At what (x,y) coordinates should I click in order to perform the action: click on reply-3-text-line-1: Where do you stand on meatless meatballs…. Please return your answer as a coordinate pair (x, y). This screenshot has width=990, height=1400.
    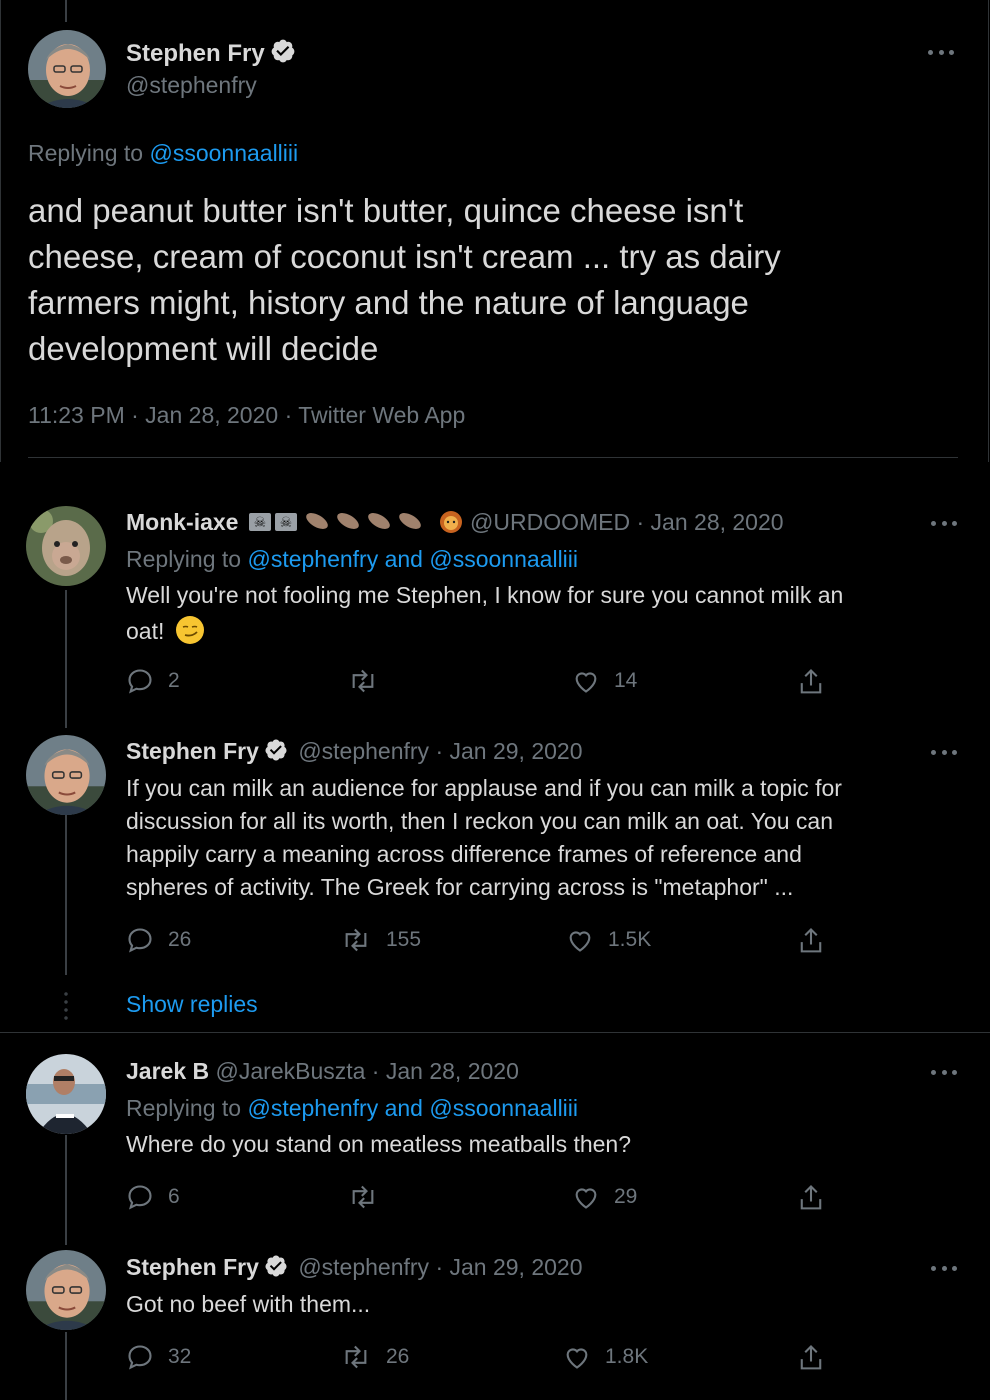
    Looking at the image, I should click on (379, 1144).